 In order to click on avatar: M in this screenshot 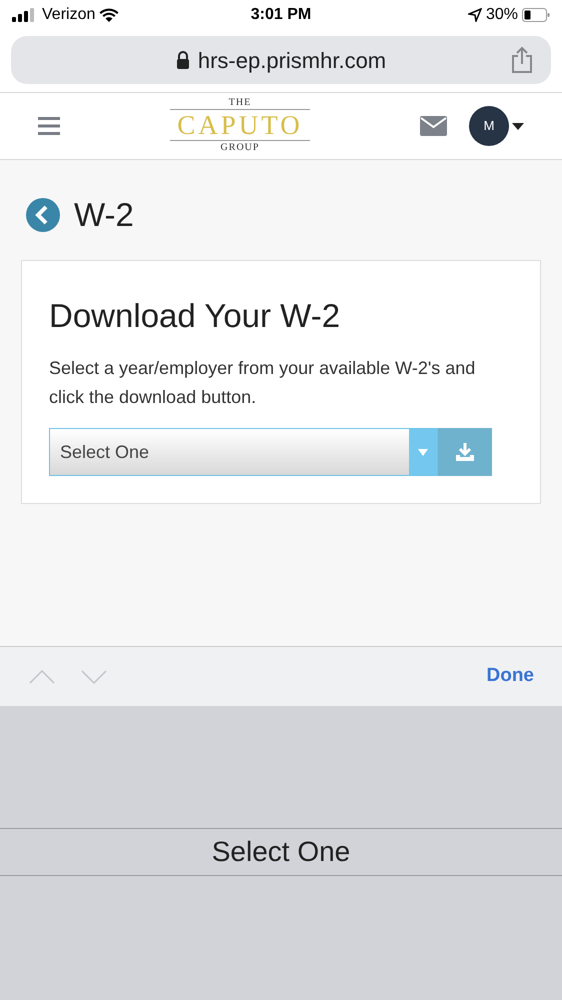, I will do `click(489, 126)`.